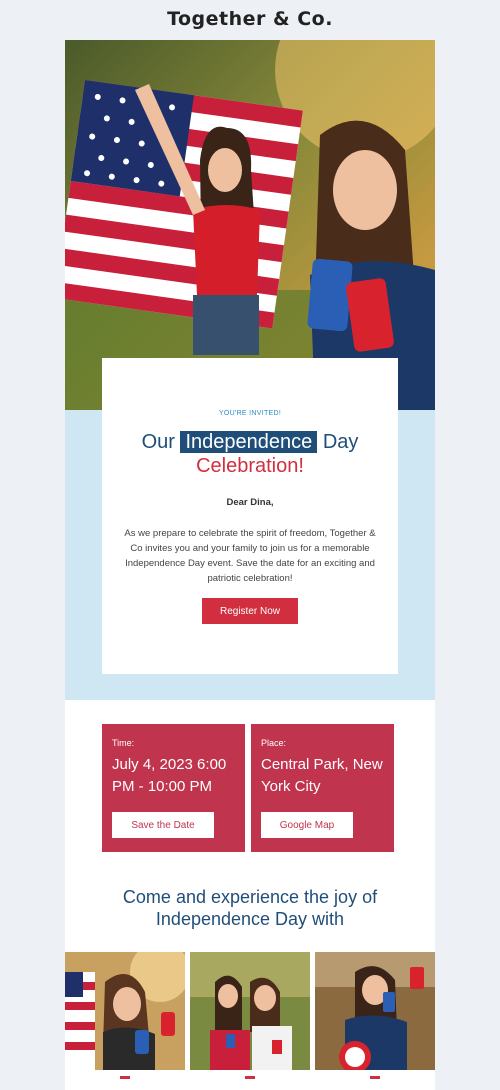 This screenshot has height=1090, width=500. I want to click on save-the-date-button: Save the Date, so click(163, 825).